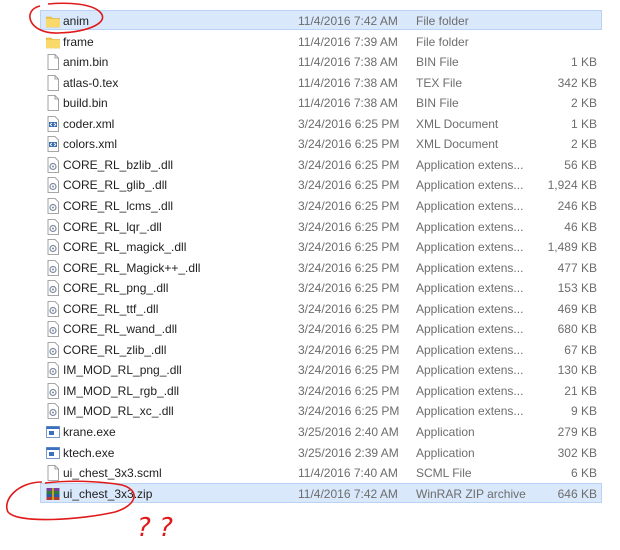  I want to click on file-date-modified: 11/4/2016 7:39 AM, so click(348, 41).